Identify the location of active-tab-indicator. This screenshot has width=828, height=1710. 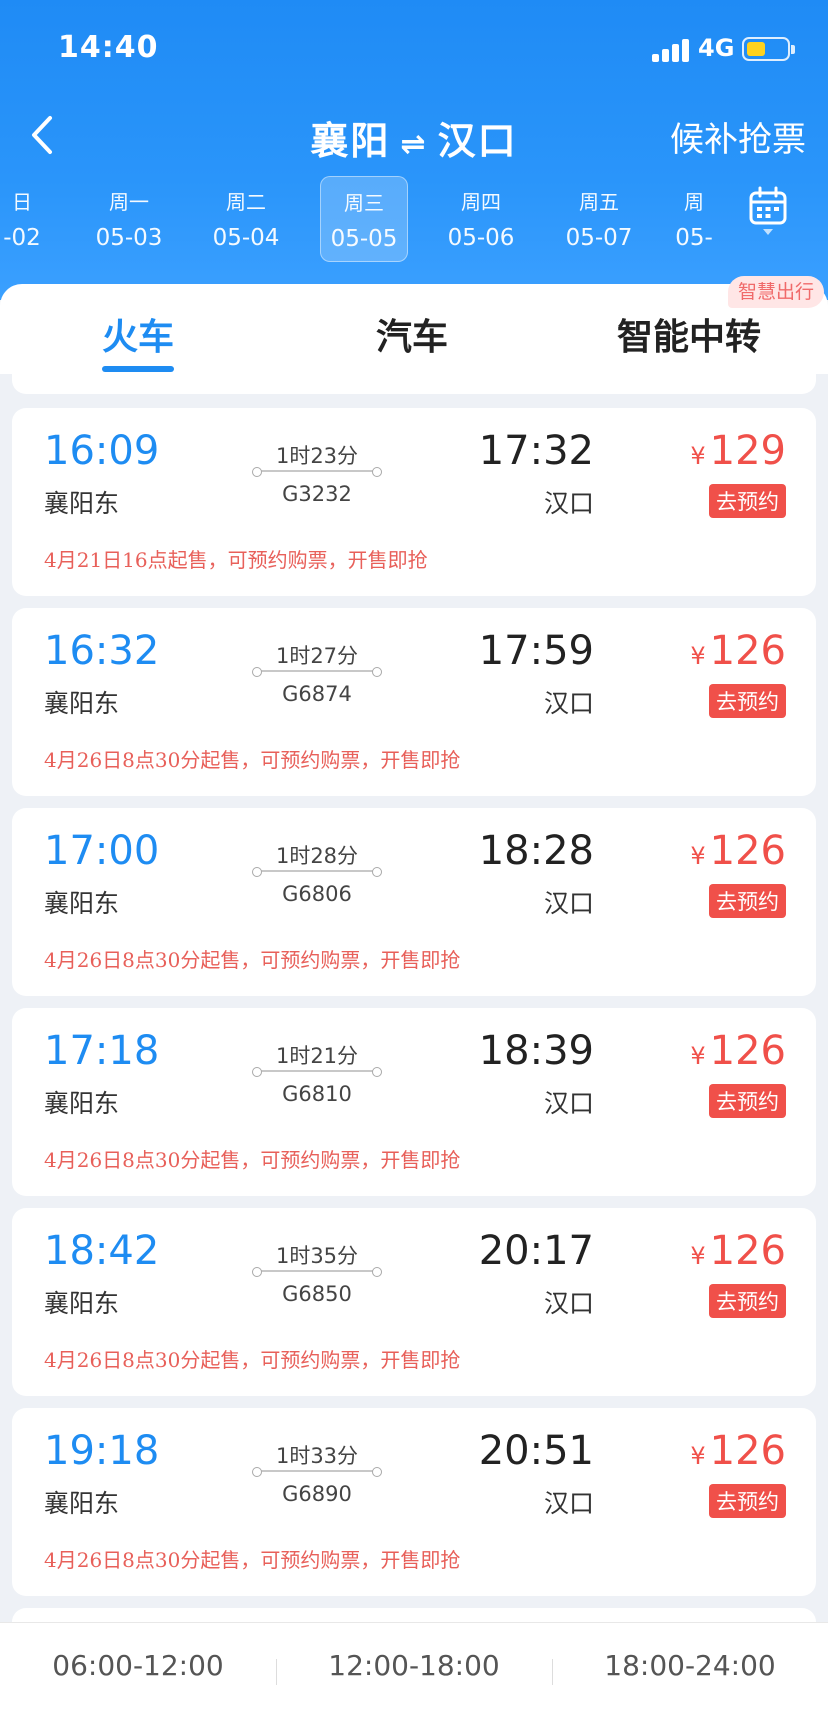
(138, 369).